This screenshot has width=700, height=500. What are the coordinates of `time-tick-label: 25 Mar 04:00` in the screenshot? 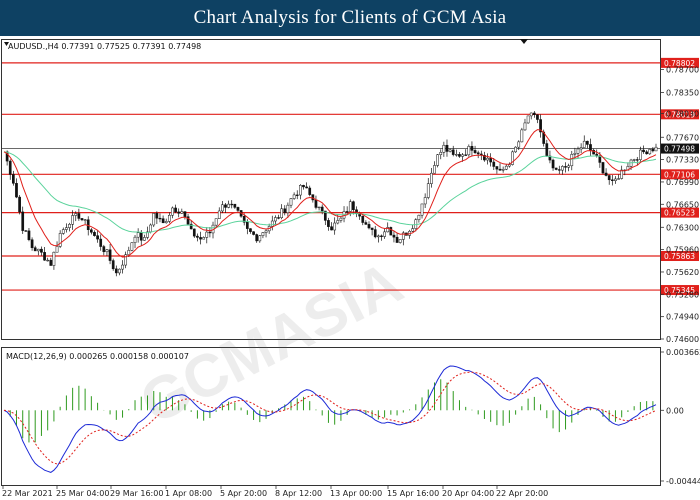 It's located at (82, 493).